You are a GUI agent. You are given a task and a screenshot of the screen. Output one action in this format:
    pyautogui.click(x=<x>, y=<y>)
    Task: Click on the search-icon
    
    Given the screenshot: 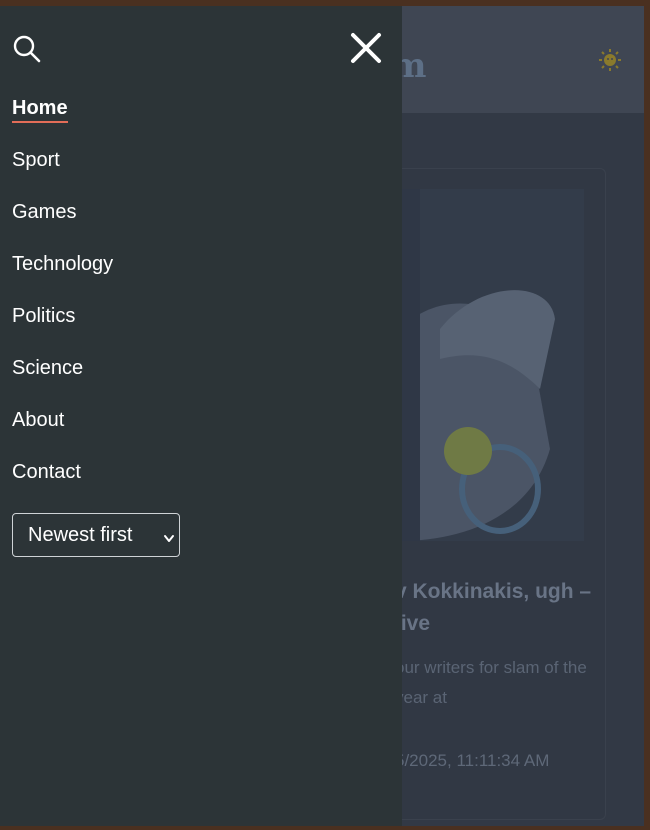 What is the action you would take?
    pyautogui.click(x=27, y=49)
    